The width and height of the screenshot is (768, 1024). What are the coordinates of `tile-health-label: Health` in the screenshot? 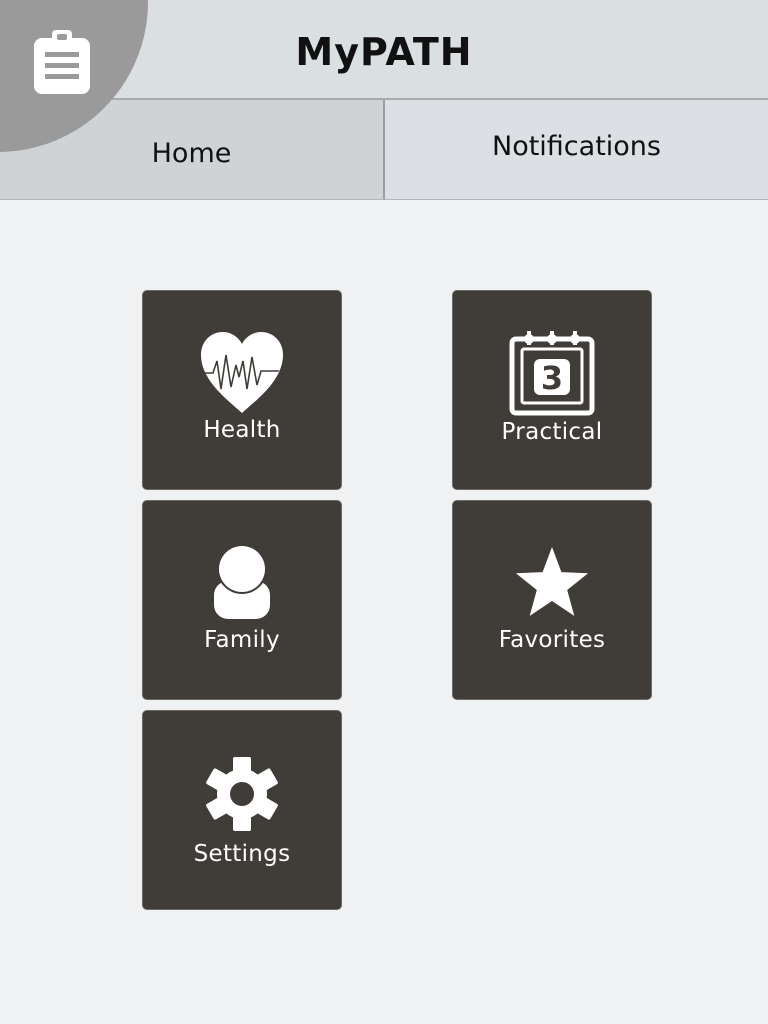 It's located at (242, 430).